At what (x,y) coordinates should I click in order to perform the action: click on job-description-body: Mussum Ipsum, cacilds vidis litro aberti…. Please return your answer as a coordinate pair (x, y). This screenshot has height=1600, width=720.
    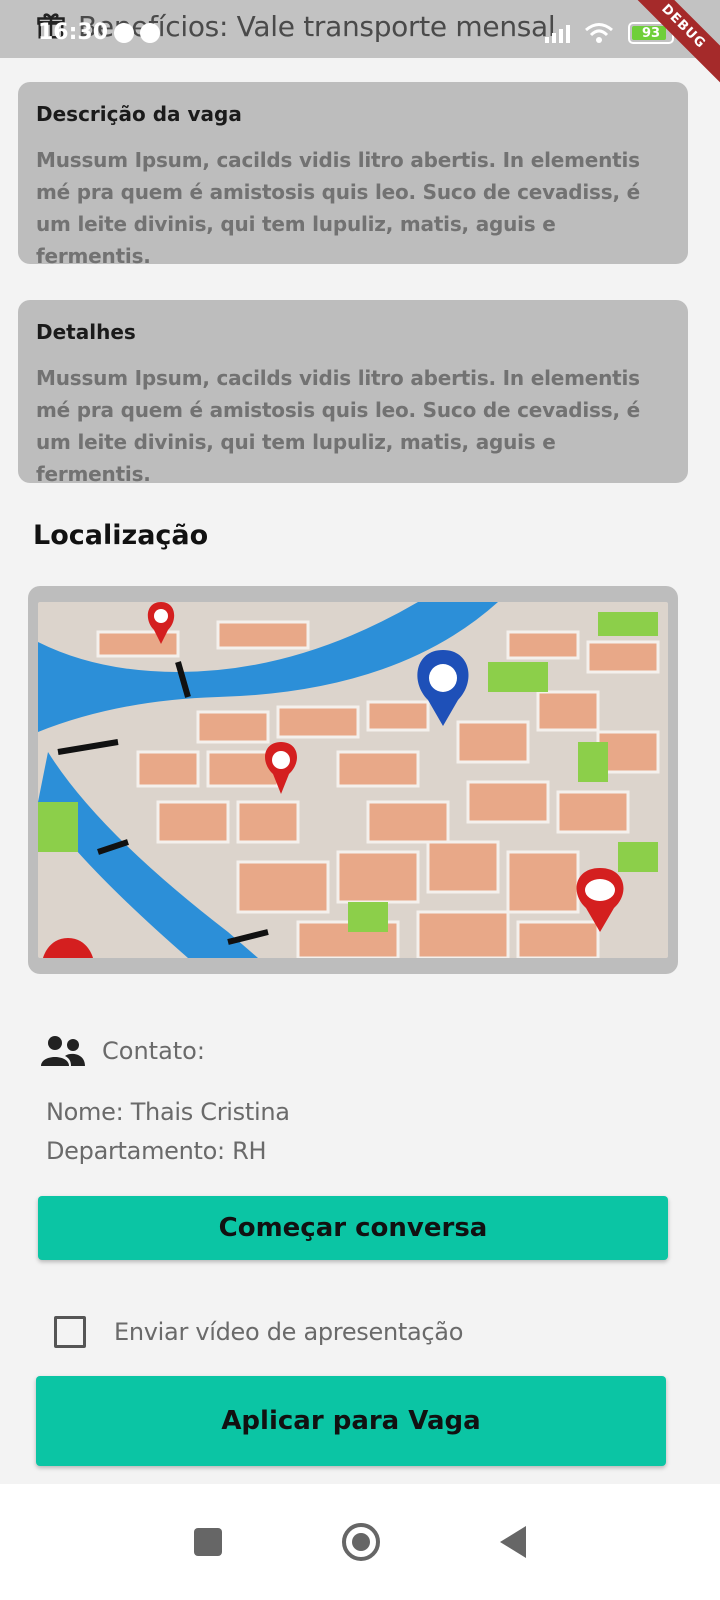
    Looking at the image, I should click on (338, 208).